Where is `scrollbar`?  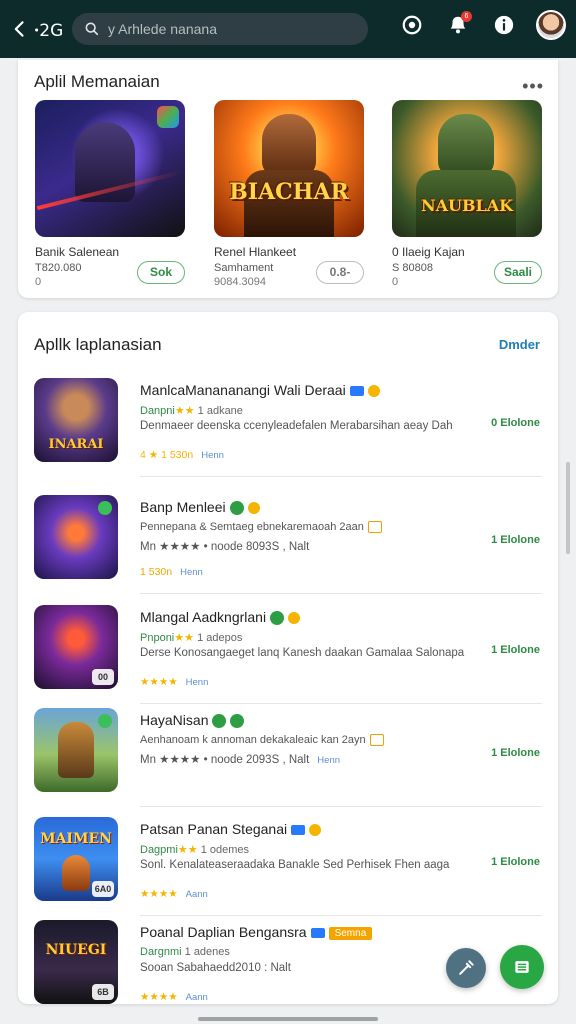
scrollbar is located at coordinates (568, 508).